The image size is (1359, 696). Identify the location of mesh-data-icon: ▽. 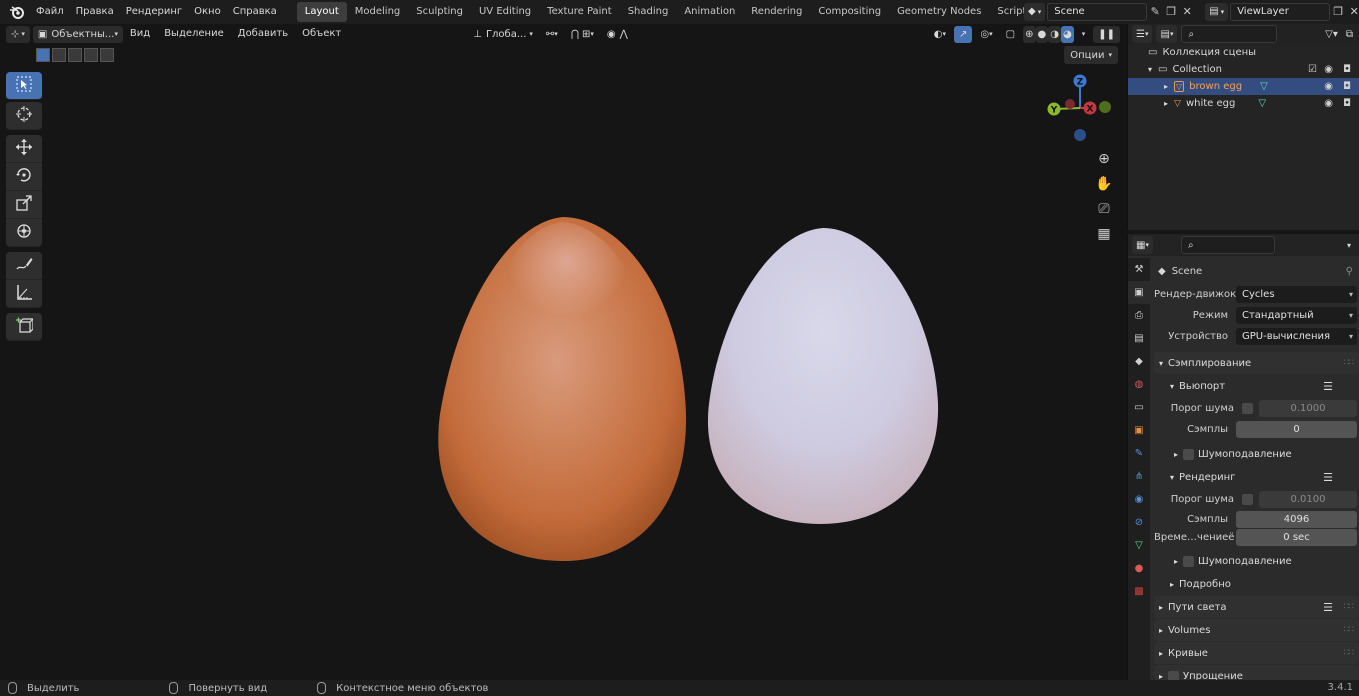
(1262, 103).